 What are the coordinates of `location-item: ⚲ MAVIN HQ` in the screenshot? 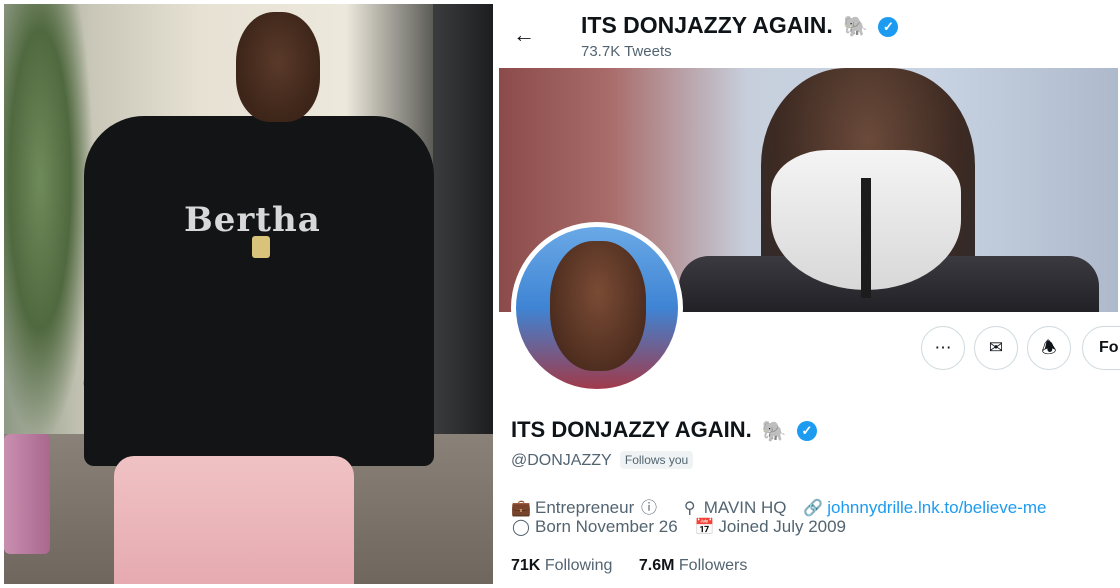 It's located at (733, 508).